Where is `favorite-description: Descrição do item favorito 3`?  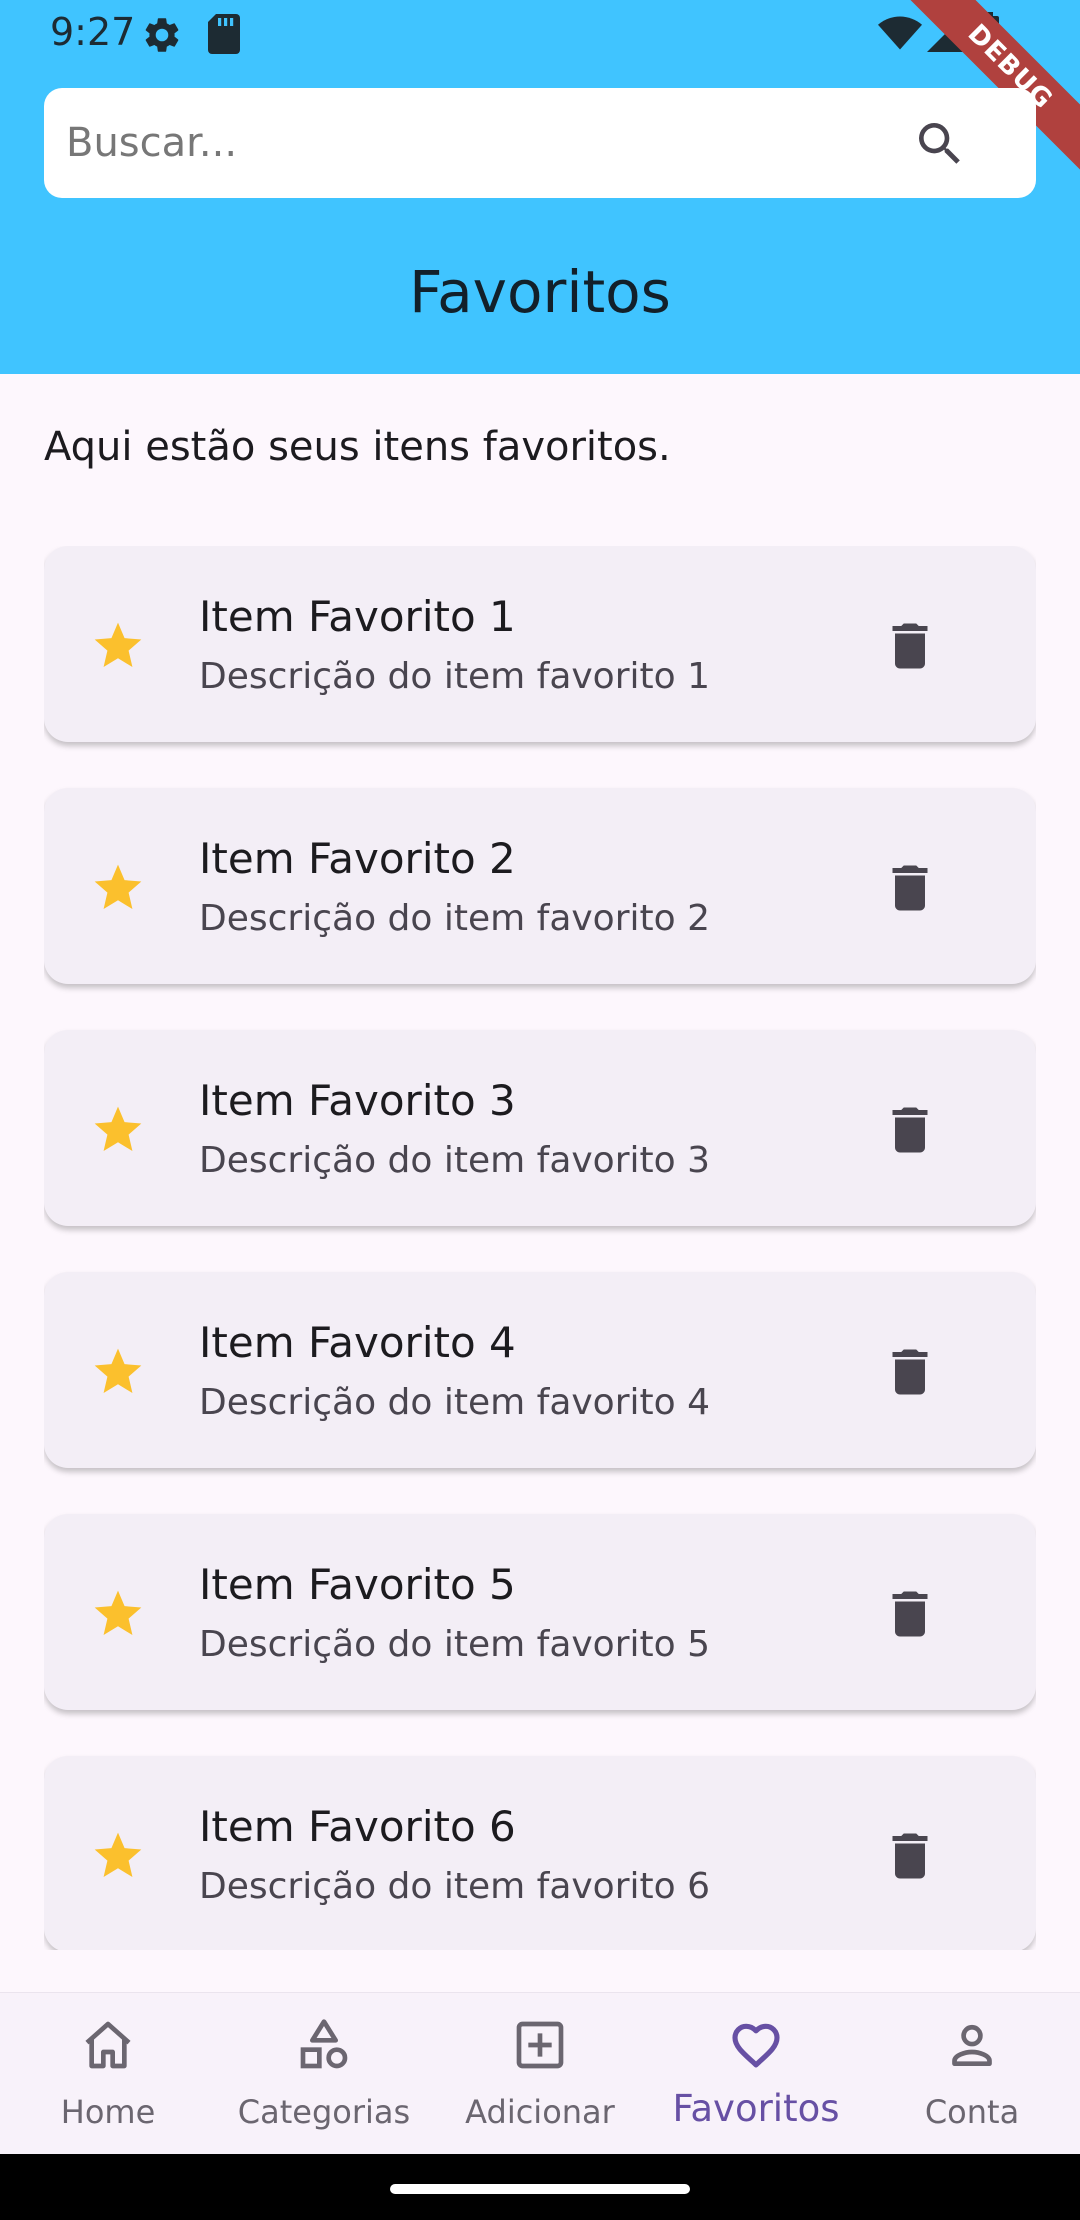 favorite-description: Descrição do item favorito 3 is located at coordinates (454, 1160).